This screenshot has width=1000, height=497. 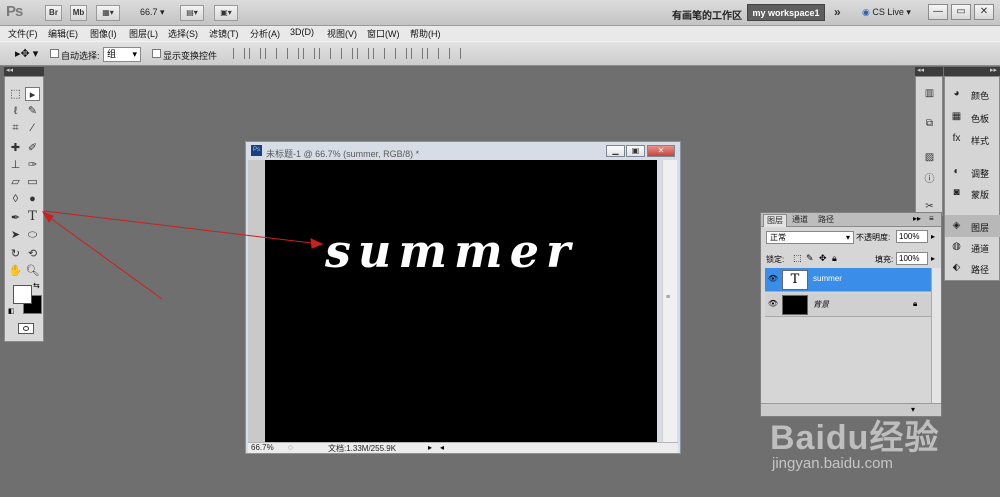 I want to click on lock-transparent-icon: ⬚, so click(x=797, y=258).